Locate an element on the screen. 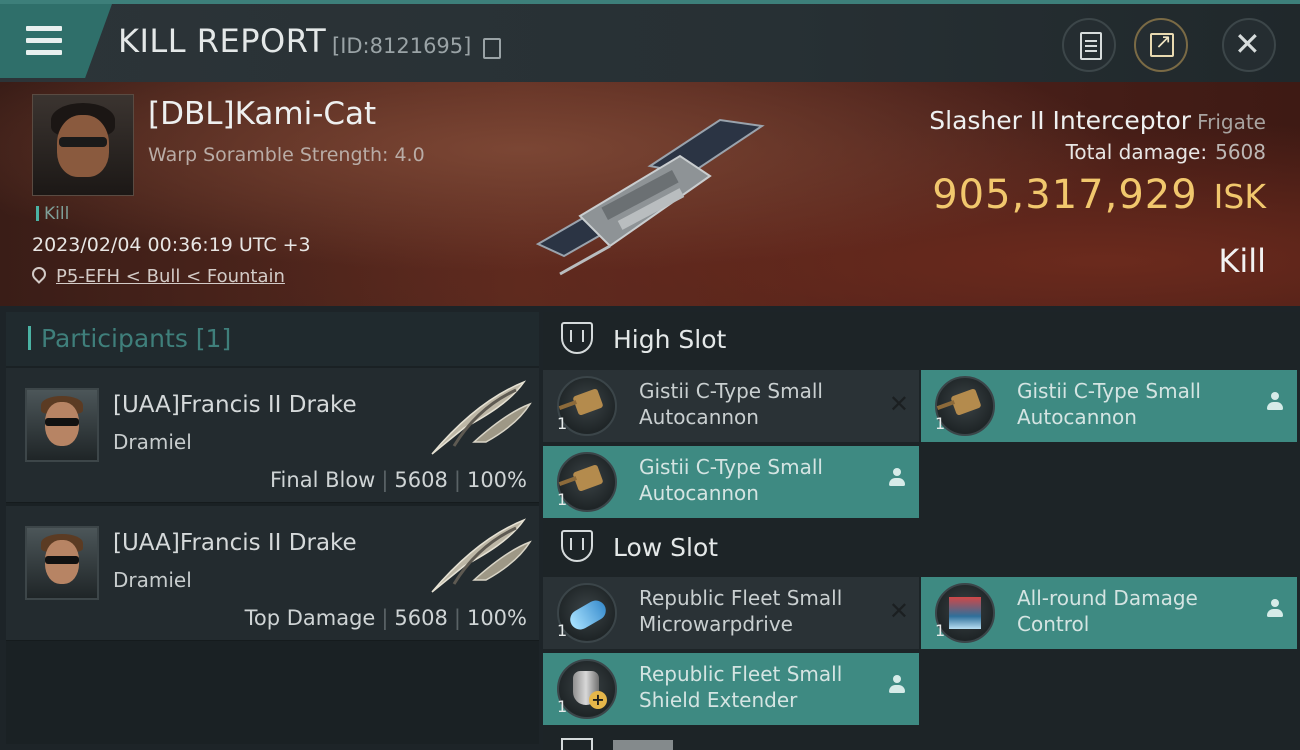 This screenshot has height=750, width=1300. location-pin-icon is located at coordinates (39, 274).